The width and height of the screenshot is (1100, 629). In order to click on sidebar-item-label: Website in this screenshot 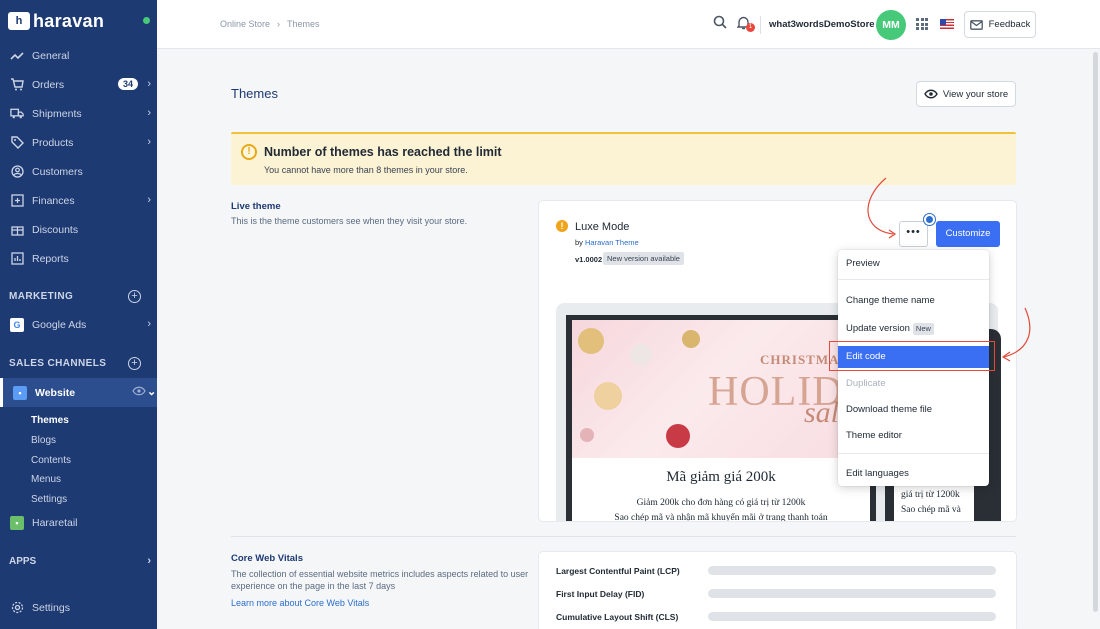, I will do `click(55, 392)`.